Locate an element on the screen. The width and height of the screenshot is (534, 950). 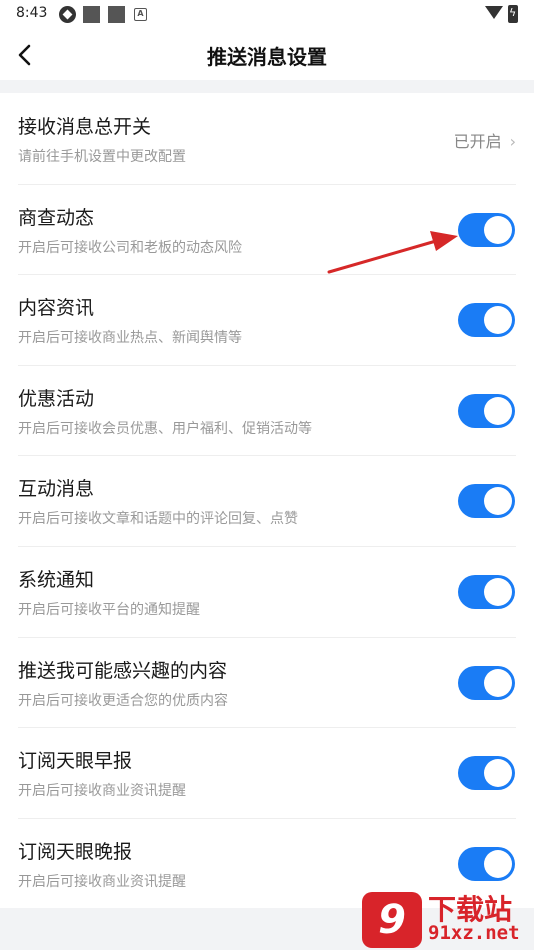
setting-description: 开启后可接收公司和老板的动态风险 is located at coordinates (130, 247).